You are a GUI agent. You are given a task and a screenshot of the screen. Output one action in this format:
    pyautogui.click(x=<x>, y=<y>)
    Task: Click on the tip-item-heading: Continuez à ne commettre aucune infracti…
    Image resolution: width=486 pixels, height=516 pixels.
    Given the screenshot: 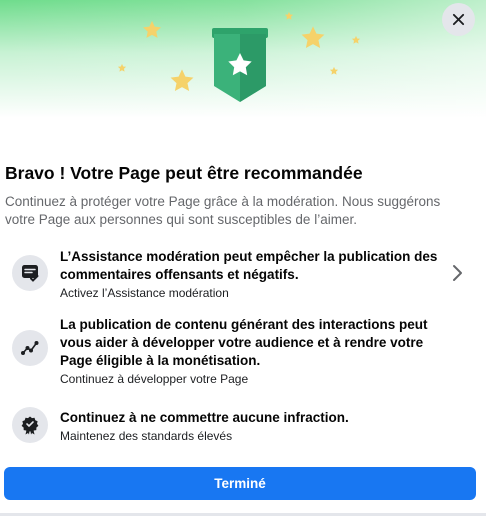 What is the action you would take?
    pyautogui.click(x=204, y=417)
    